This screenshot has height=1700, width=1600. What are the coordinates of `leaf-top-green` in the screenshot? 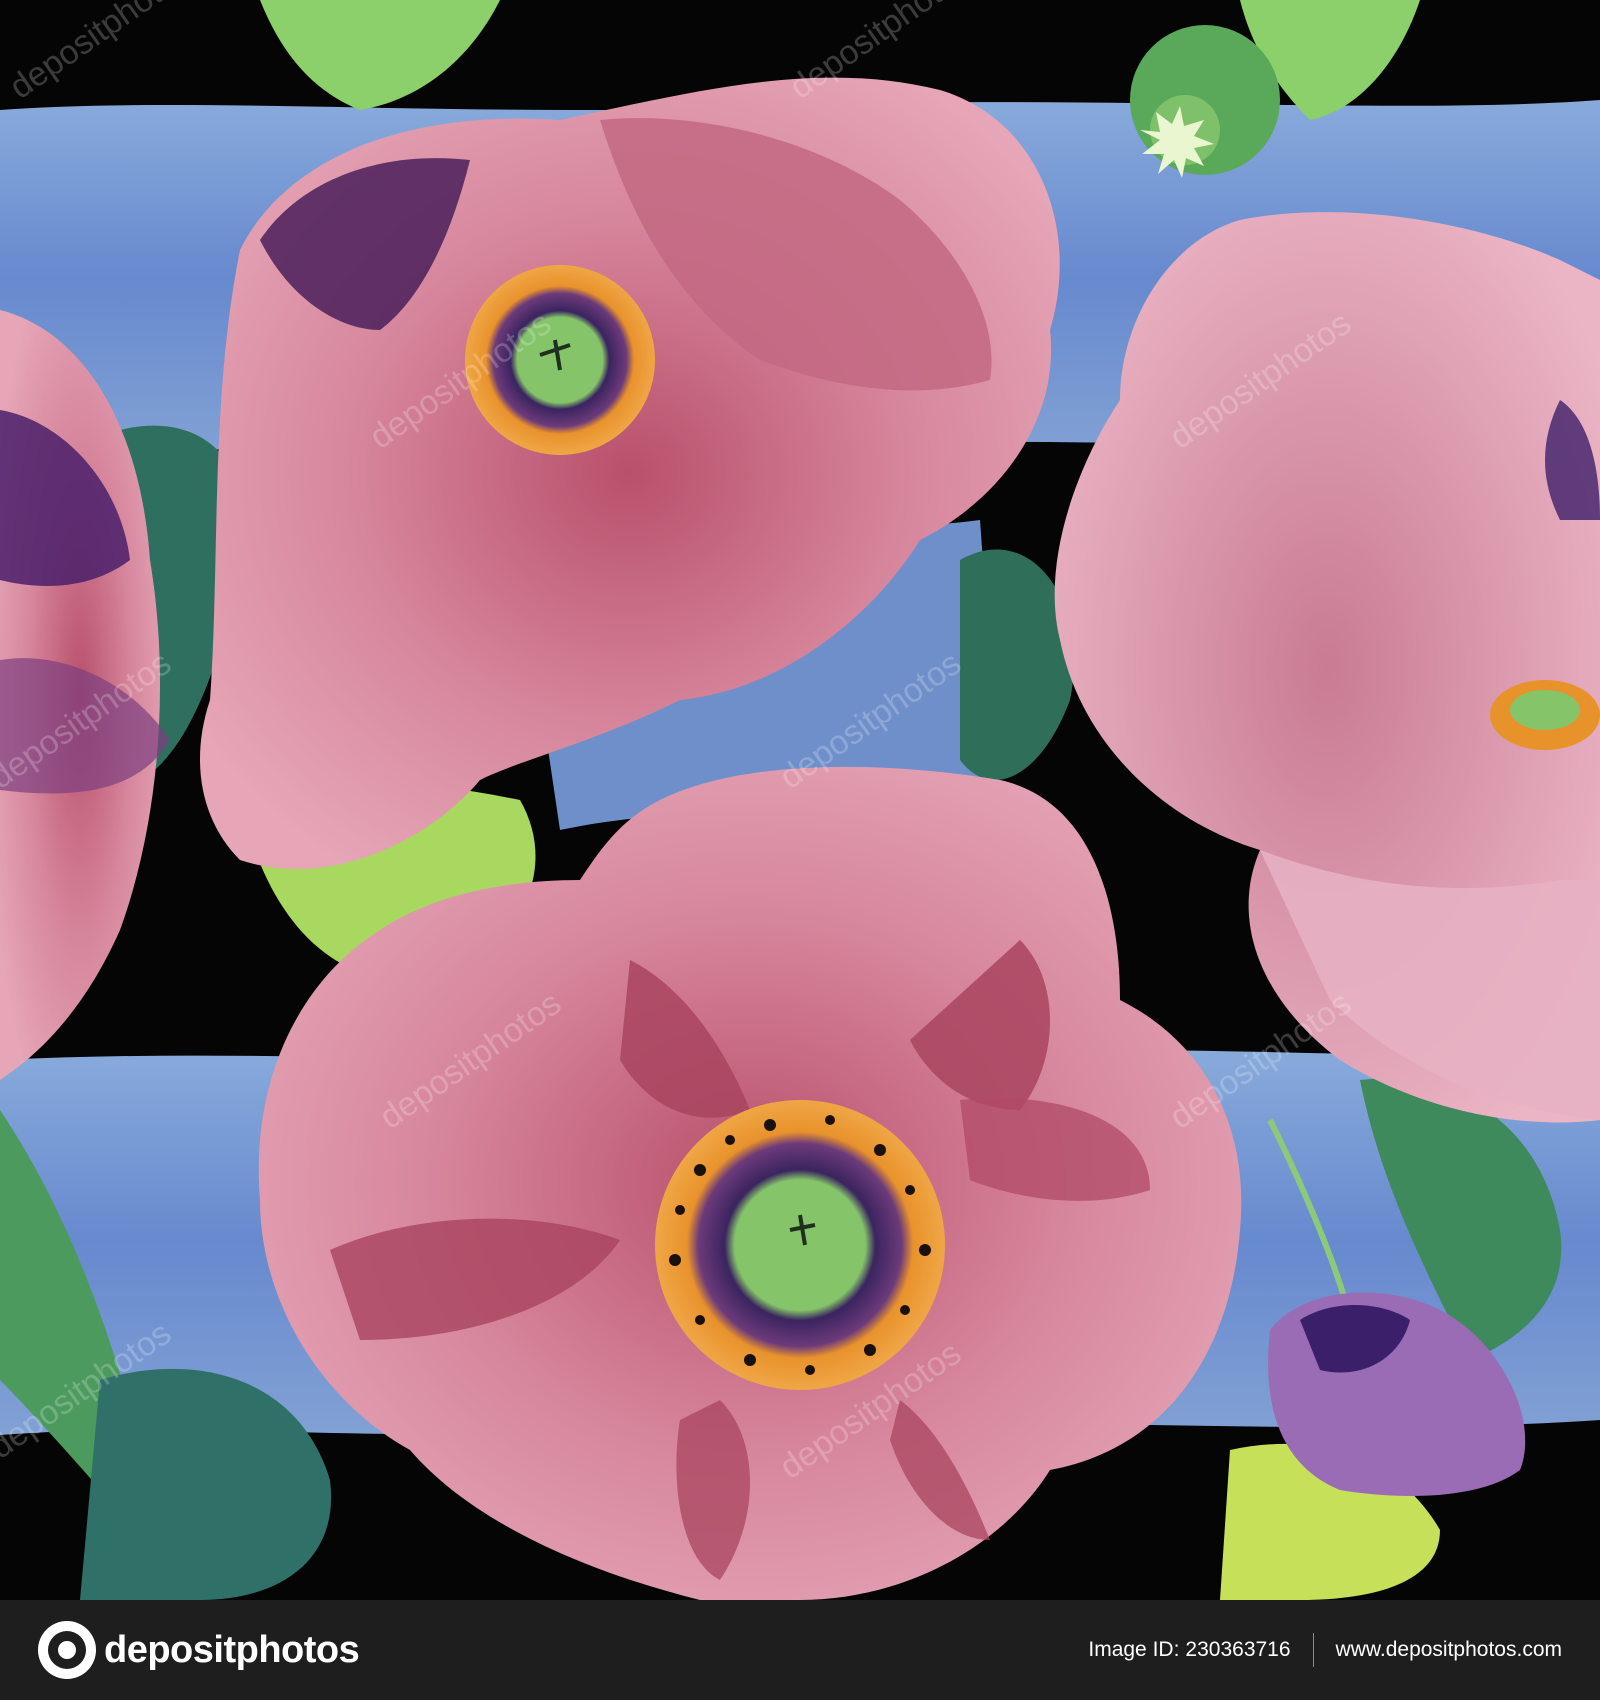 It's located at (380, 55).